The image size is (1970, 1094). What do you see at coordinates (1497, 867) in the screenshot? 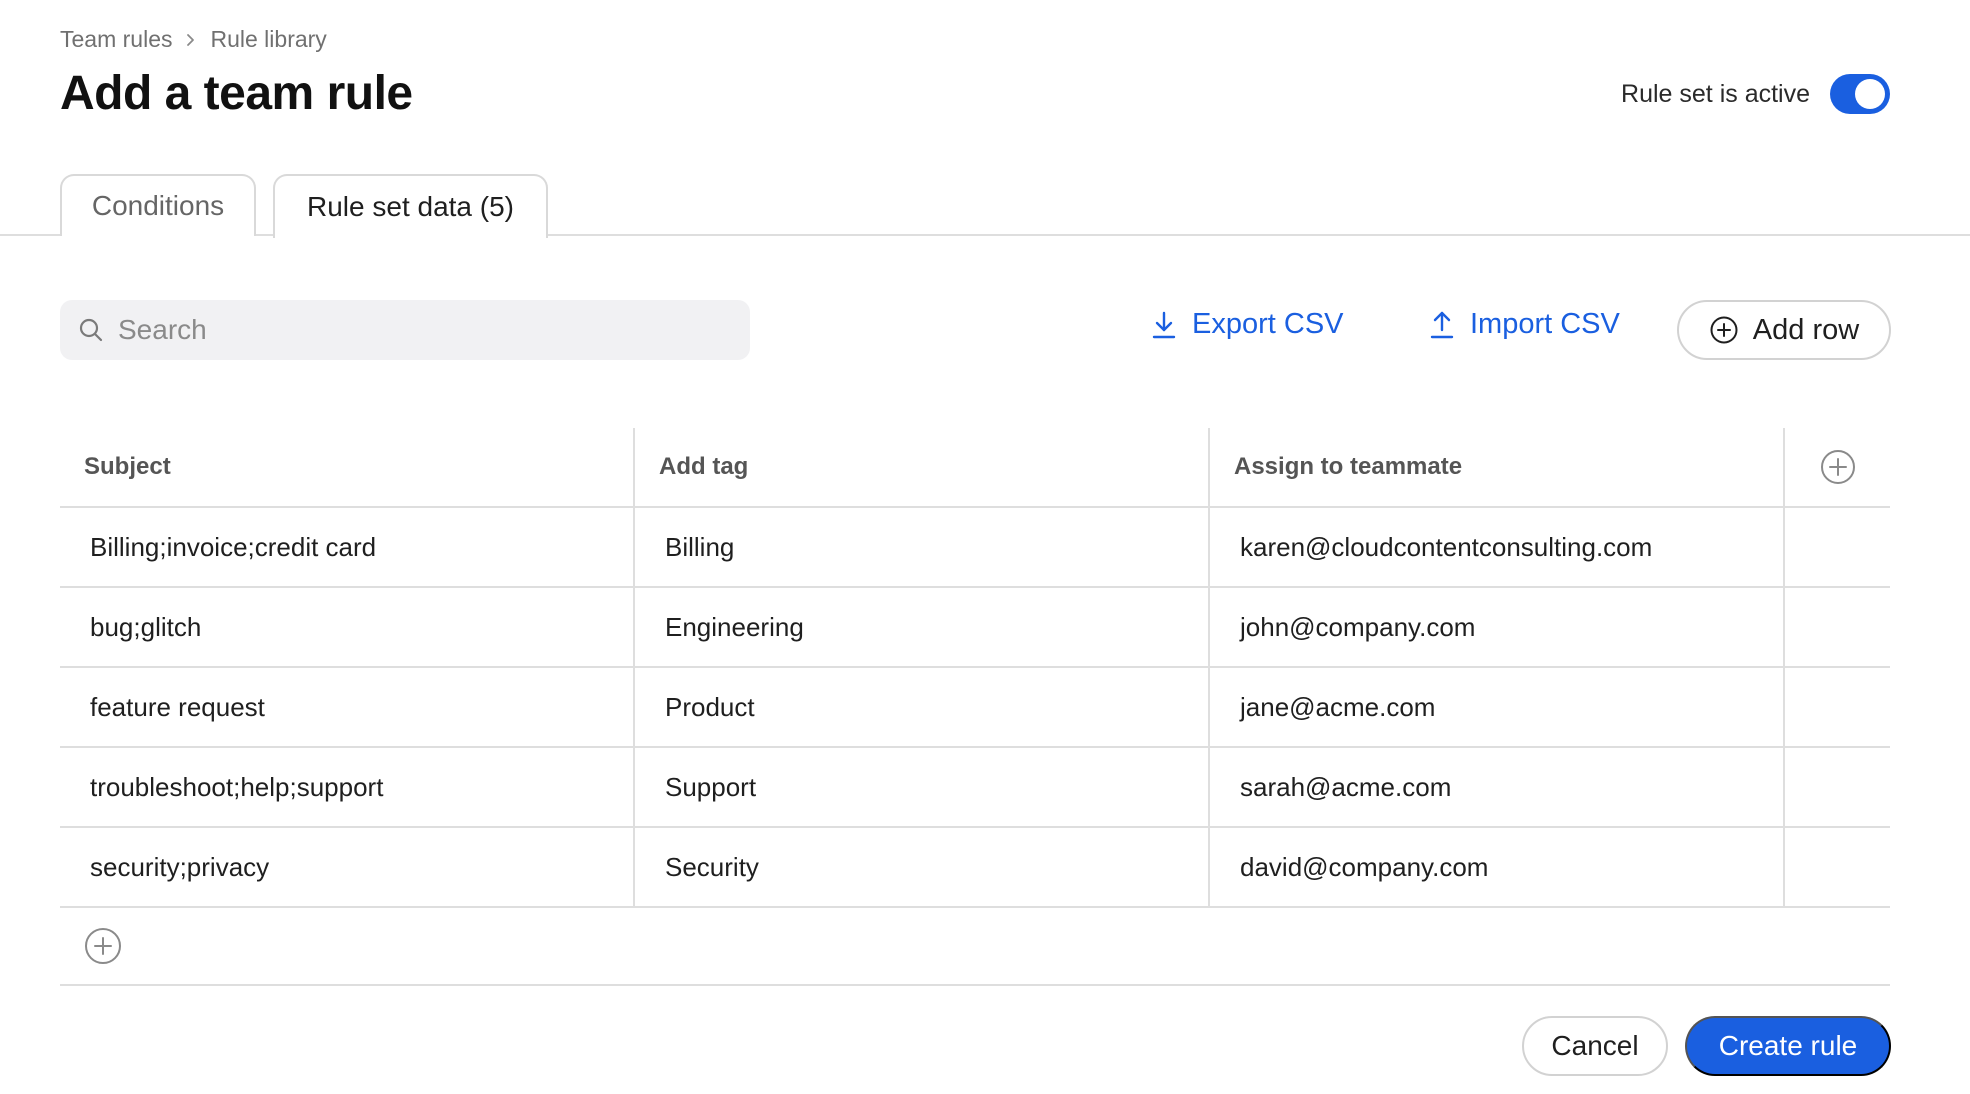
I see `cell-assign-to-teammate: david@company.com` at bounding box center [1497, 867].